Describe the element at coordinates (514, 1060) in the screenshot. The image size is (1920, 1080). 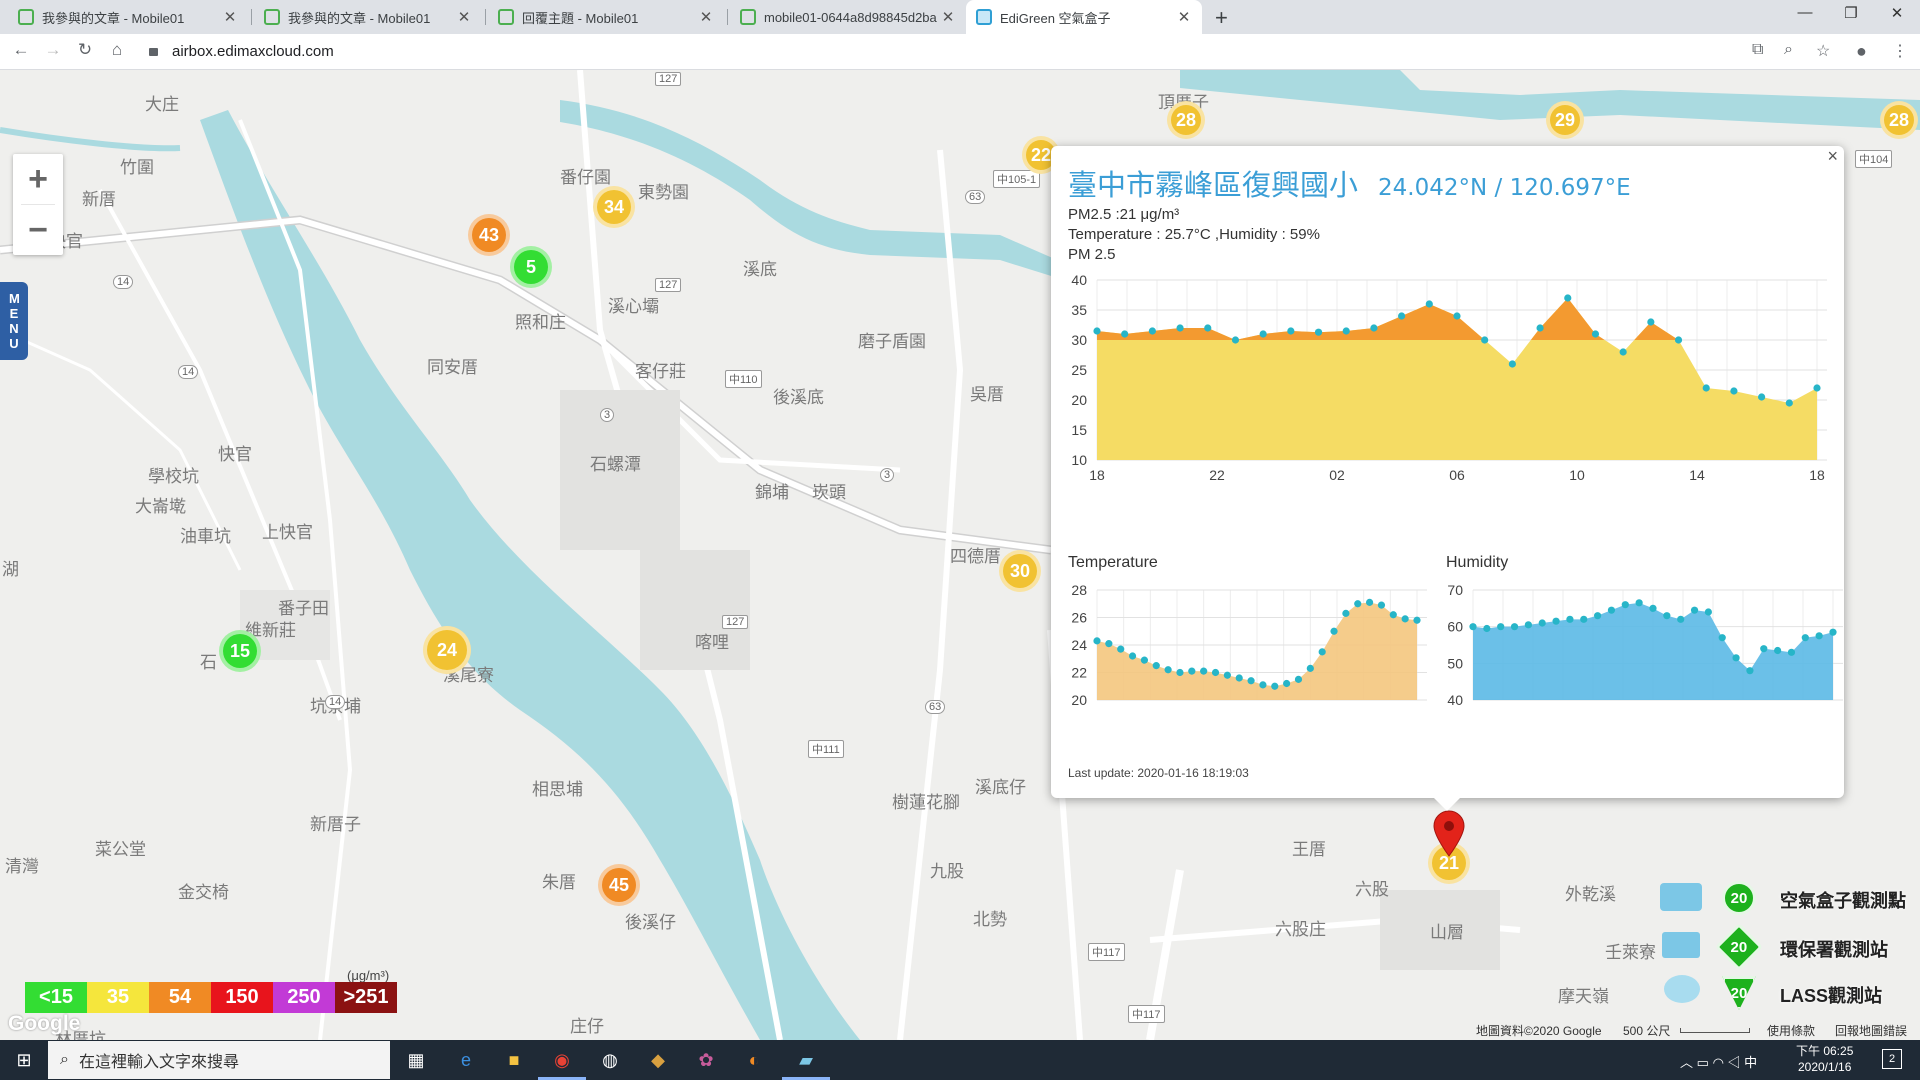
I see `file-explorer-icon: ■` at that location.